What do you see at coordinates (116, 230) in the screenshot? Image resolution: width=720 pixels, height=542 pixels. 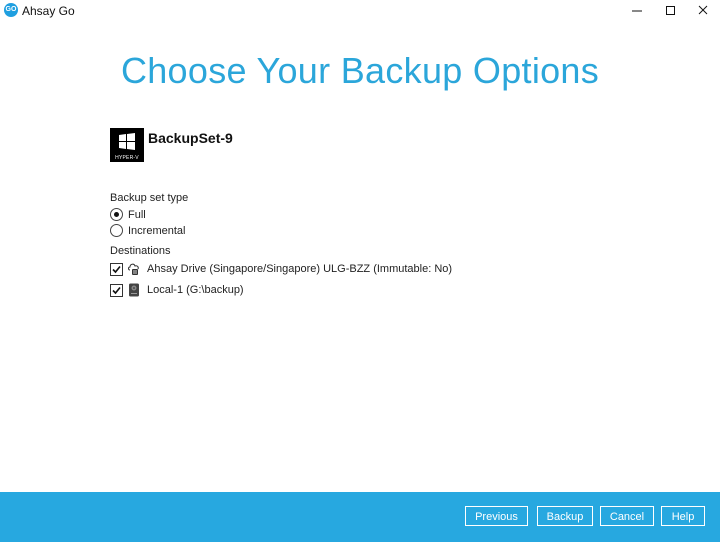 I see `radio-incremental-indicator` at bounding box center [116, 230].